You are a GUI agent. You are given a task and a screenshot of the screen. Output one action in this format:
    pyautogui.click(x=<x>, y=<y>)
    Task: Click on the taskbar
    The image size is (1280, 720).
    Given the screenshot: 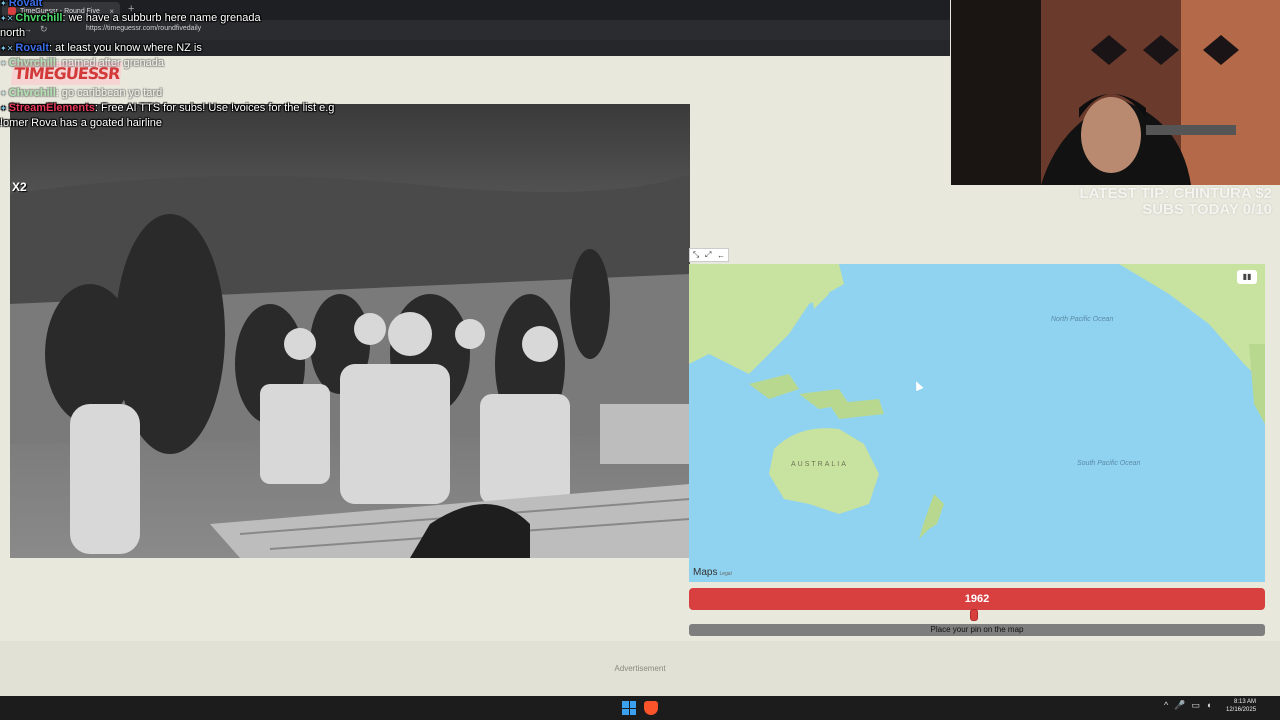 What is the action you would take?
    pyautogui.click(x=640, y=708)
    